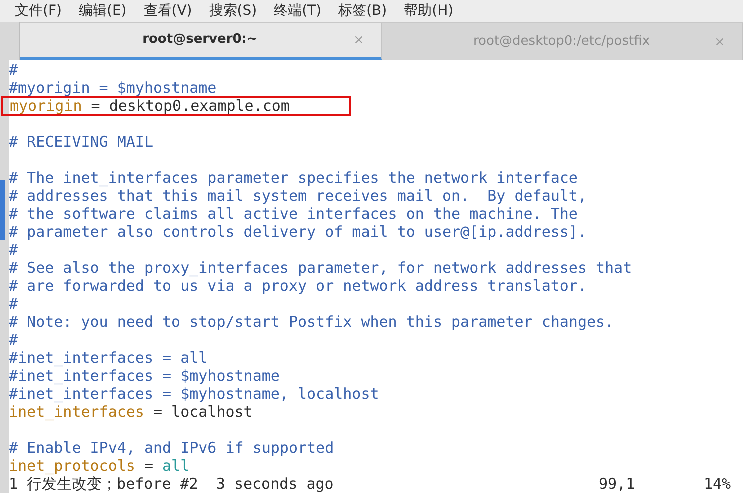 The width and height of the screenshot is (743, 493). What do you see at coordinates (171, 448) in the screenshot?
I see `code-token: # Enable IPv4, and IPv6 if supported` at bounding box center [171, 448].